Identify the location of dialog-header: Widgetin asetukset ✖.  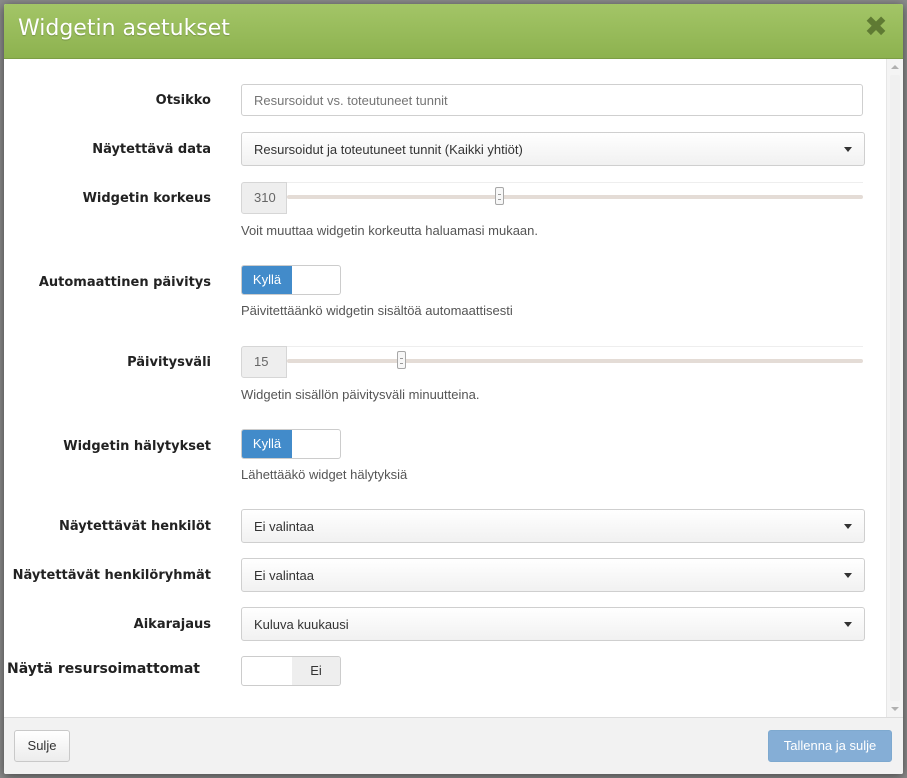
(453, 31).